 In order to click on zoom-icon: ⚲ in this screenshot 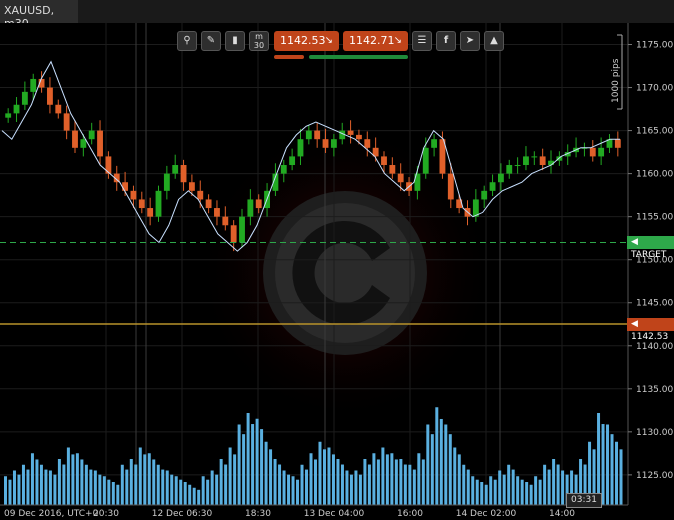, I will do `click(187, 41)`.